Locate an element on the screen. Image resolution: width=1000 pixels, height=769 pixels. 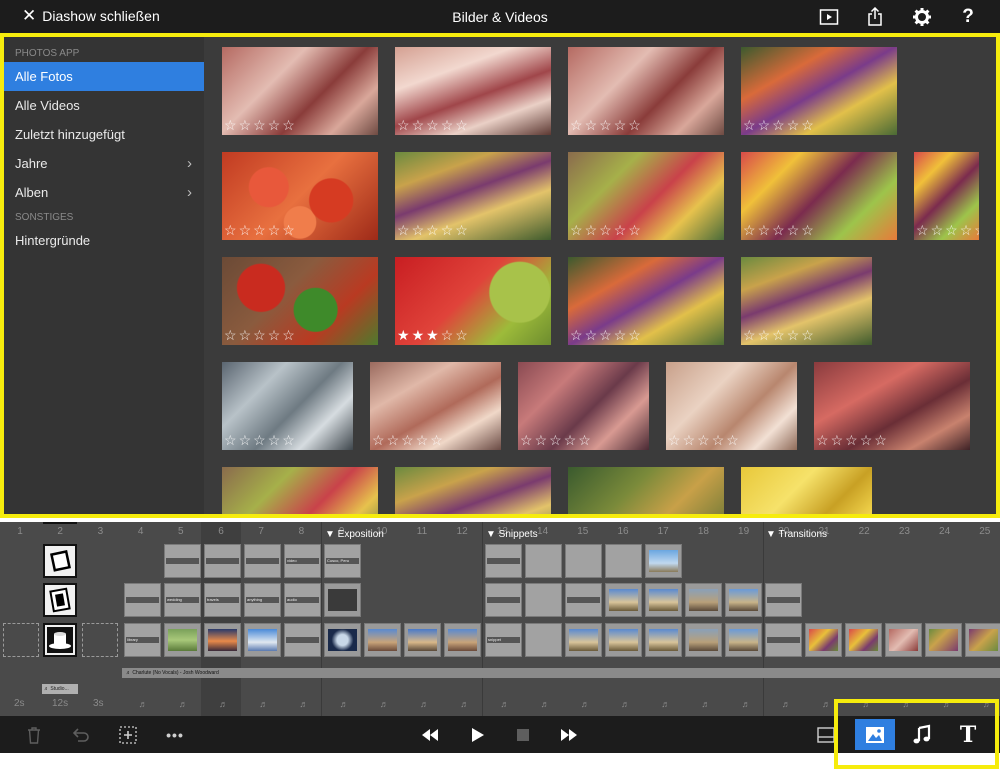
star-rating: ★ ★ ★ ☆ ☆ is located at coordinates (432, 335).